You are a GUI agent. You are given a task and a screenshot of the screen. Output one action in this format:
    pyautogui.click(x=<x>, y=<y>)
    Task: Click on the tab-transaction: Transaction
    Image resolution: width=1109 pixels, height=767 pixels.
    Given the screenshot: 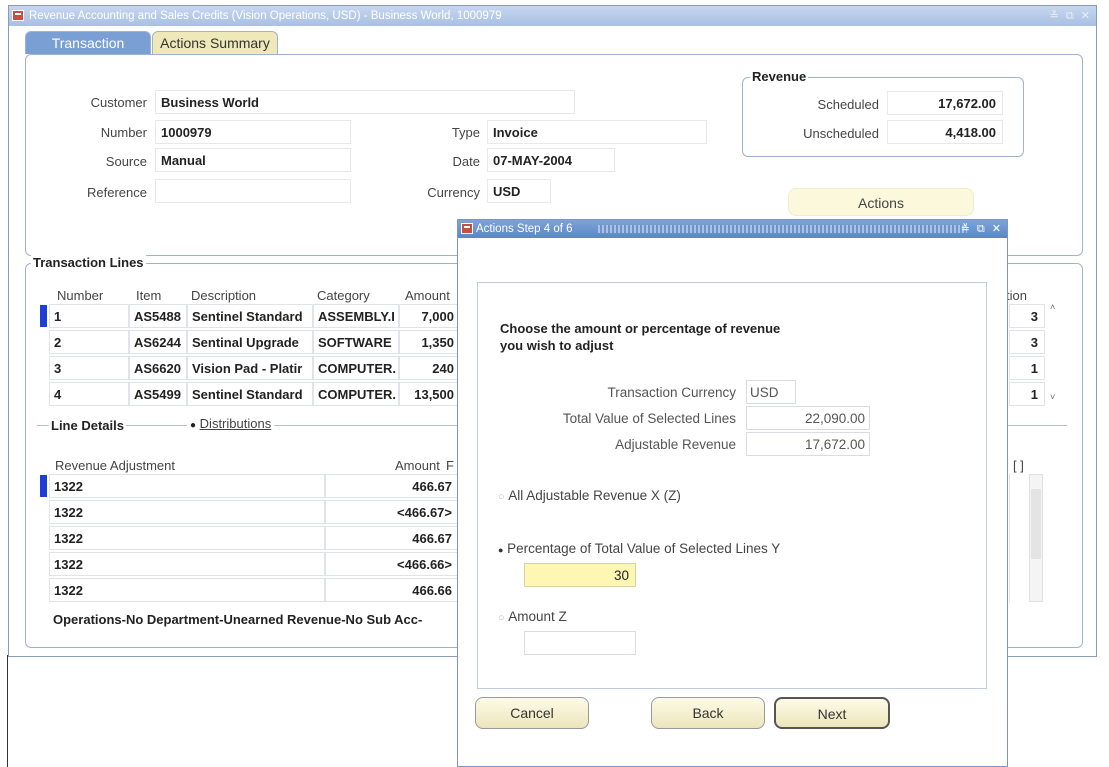 What is the action you would take?
    pyautogui.click(x=88, y=42)
    